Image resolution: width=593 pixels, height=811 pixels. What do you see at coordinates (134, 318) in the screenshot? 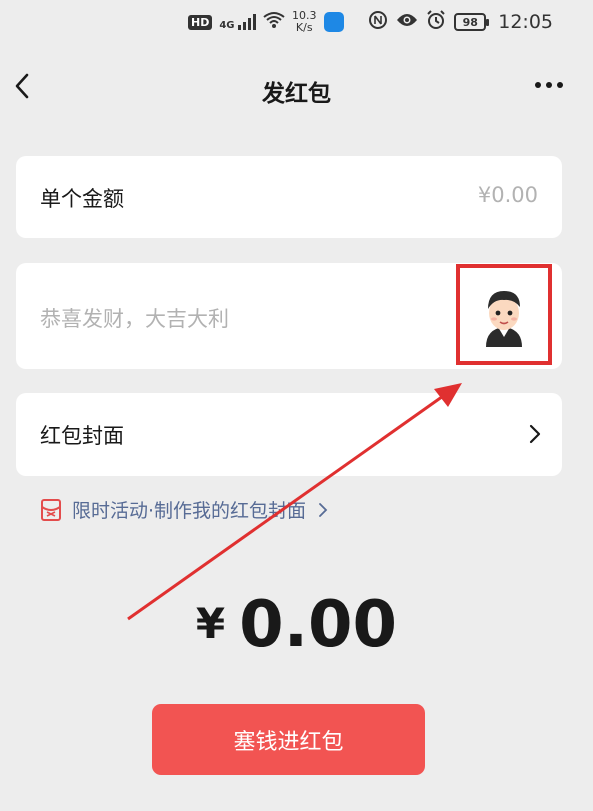
I see `greeting-input: 恭喜发财，大吉大利` at bounding box center [134, 318].